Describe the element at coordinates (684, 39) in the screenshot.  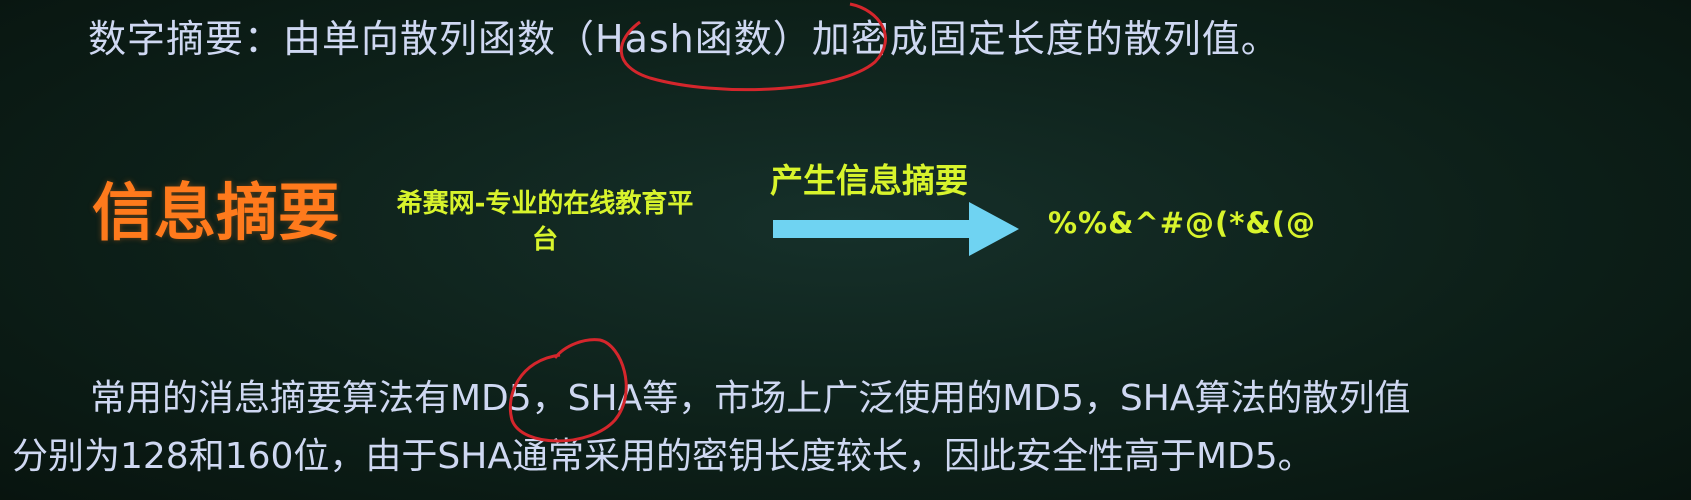
I see `definition-text: 数字摘要：由单向散列函数（Hash函数）加密成固定长度的散列值。` at that location.